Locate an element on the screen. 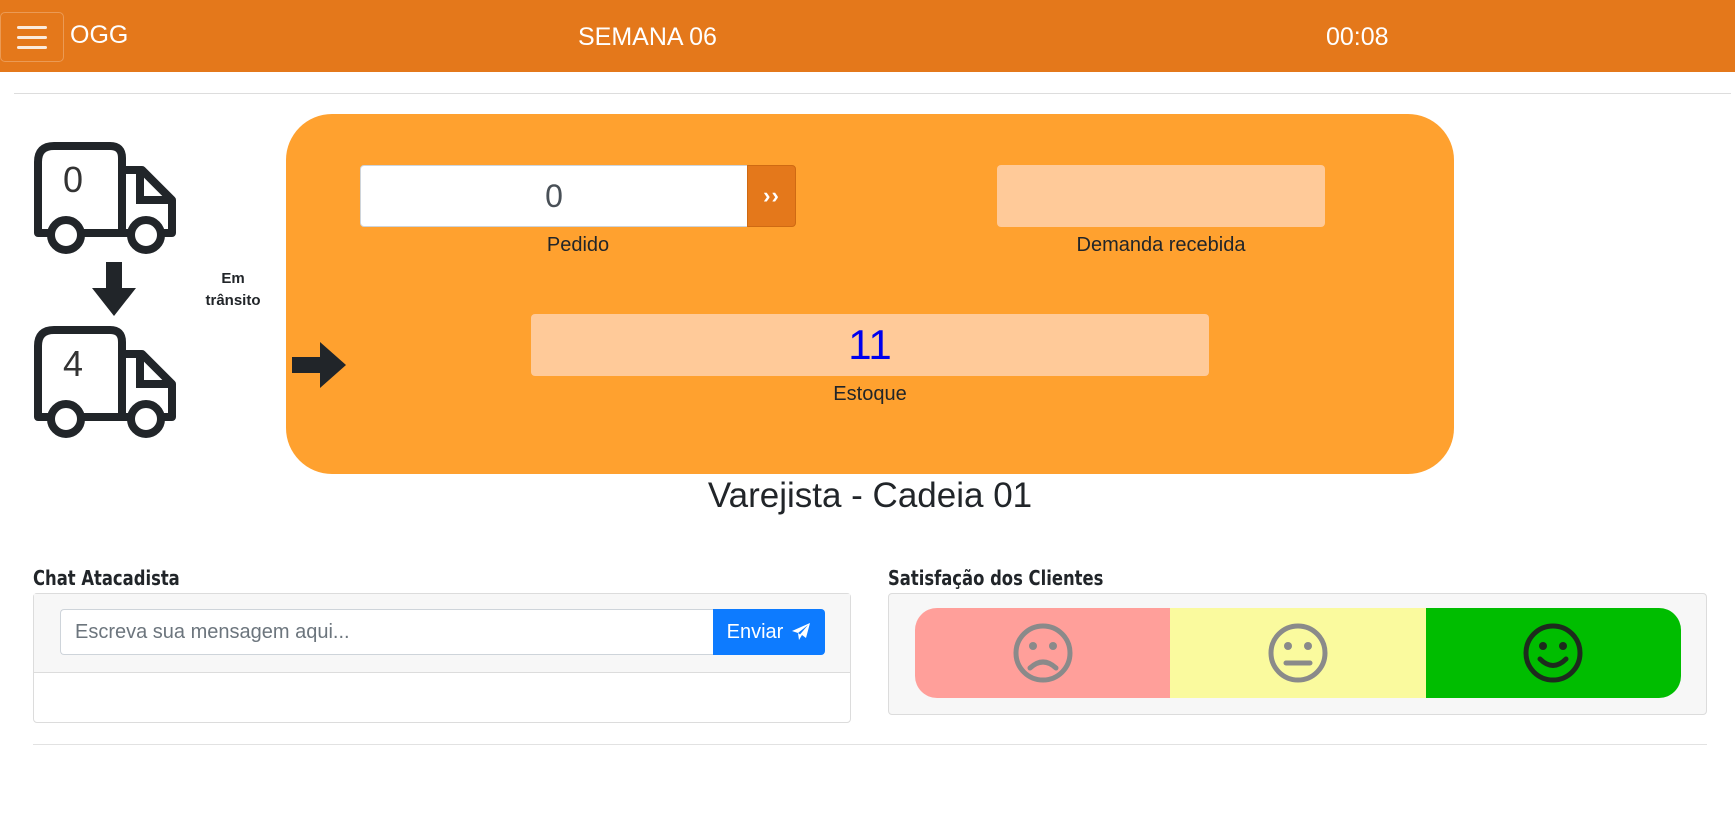 The width and height of the screenshot is (1735, 824). header-divider is located at coordinates (872, 93).